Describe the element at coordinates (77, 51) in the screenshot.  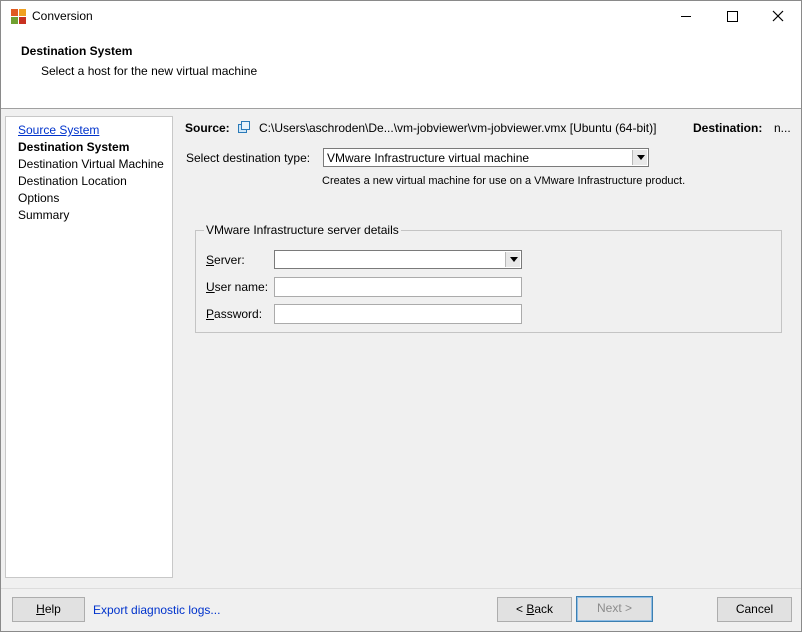
I see `page-title: Destination System` at that location.